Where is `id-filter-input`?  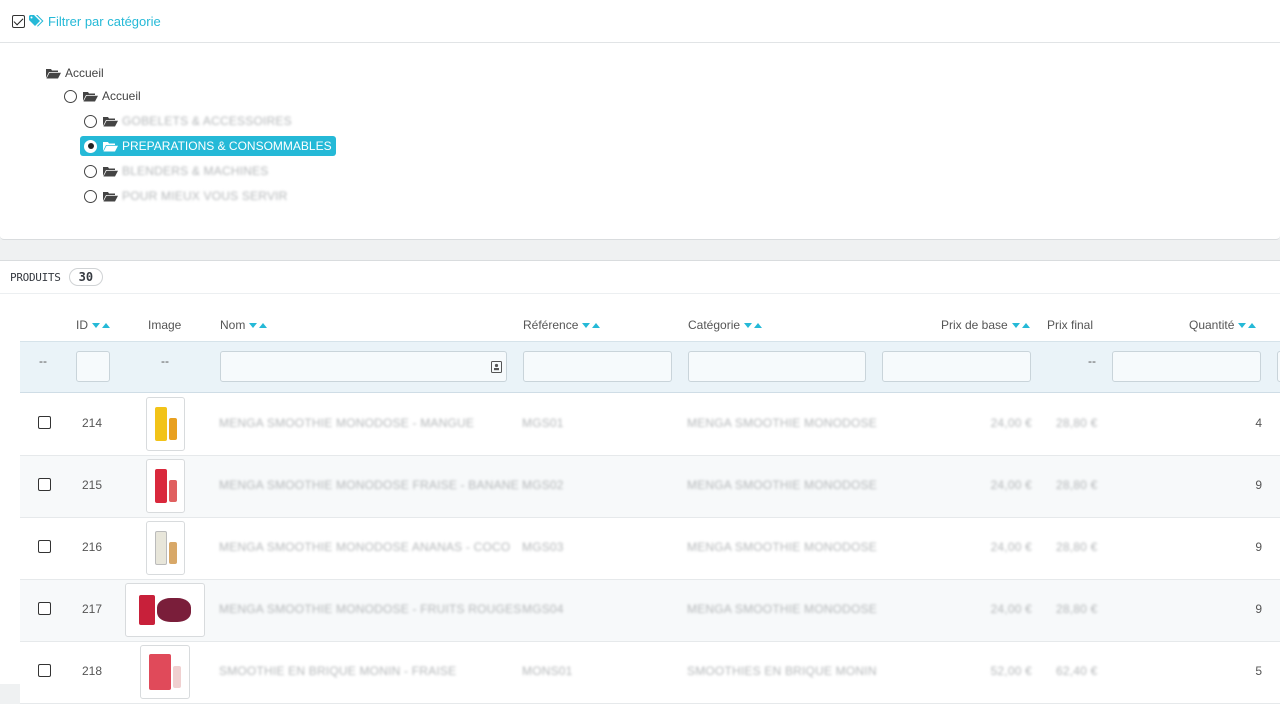 id-filter-input is located at coordinates (93, 366).